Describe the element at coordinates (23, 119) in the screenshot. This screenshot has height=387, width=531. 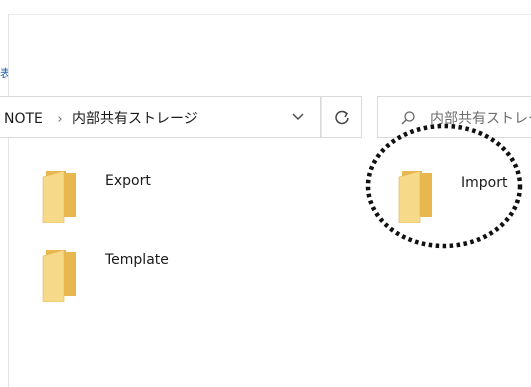
I see `breadcrumb-item-note: NOTE` at that location.